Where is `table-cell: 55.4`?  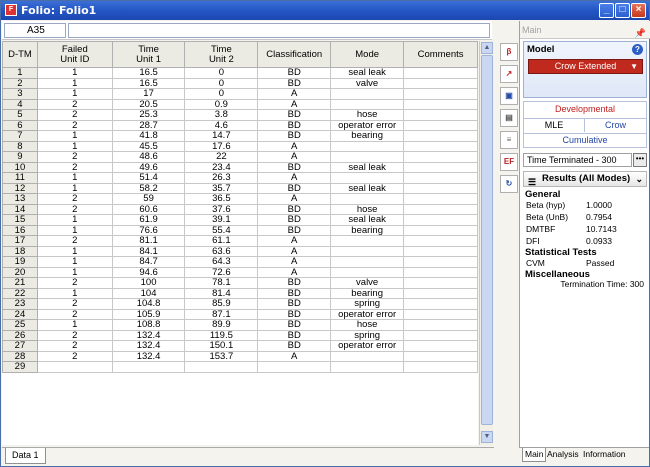
table-cell: 55.4 is located at coordinates (221, 230).